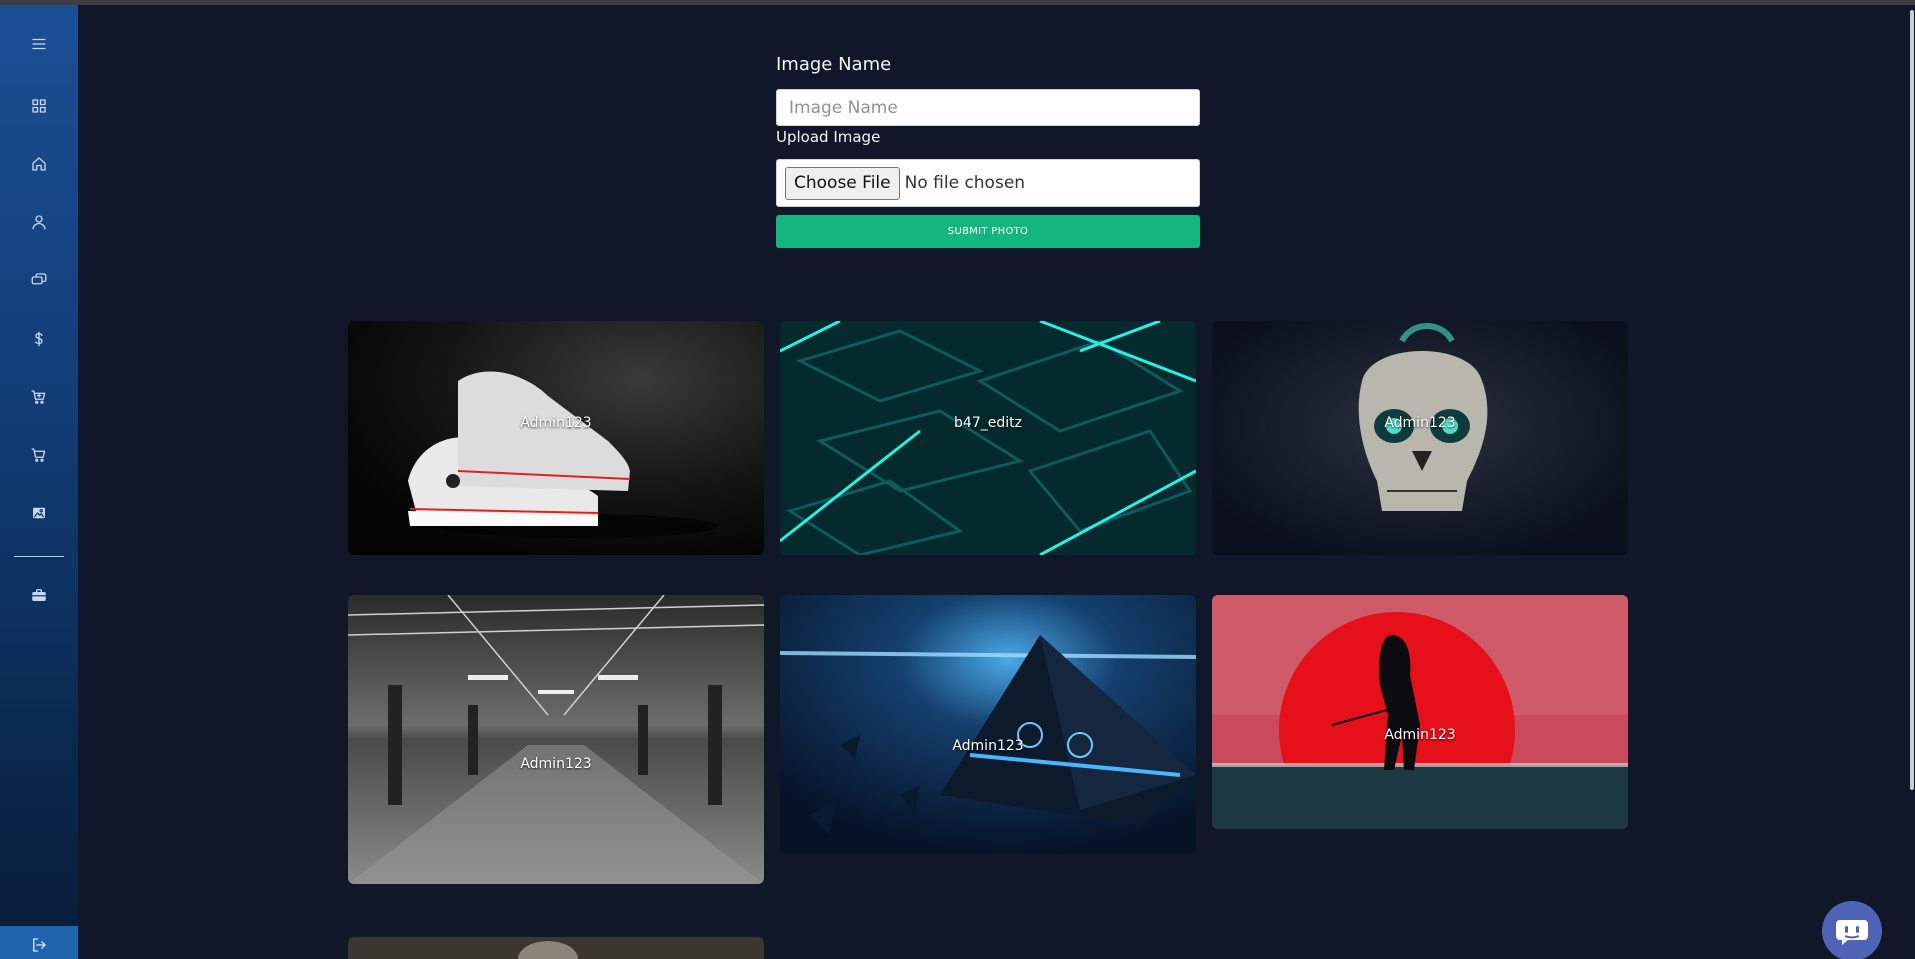 Image resolution: width=1915 pixels, height=959 pixels. Describe the element at coordinates (828, 137) in the screenshot. I see `upload-image-label: Upload Image` at that location.